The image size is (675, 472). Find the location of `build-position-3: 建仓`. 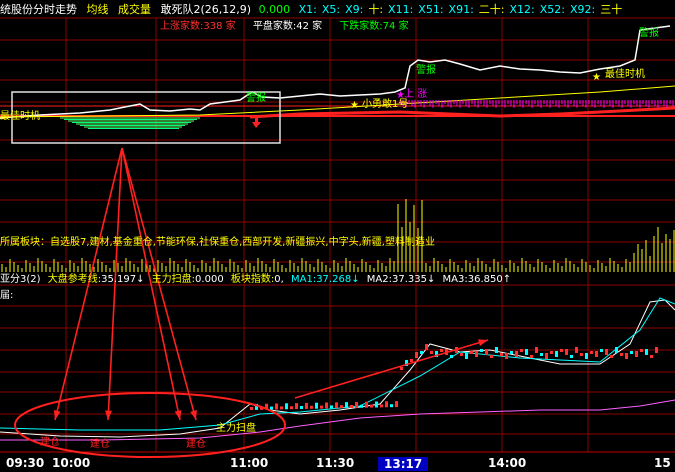

build-position-3: 建仓 is located at coordinates (196, 444).